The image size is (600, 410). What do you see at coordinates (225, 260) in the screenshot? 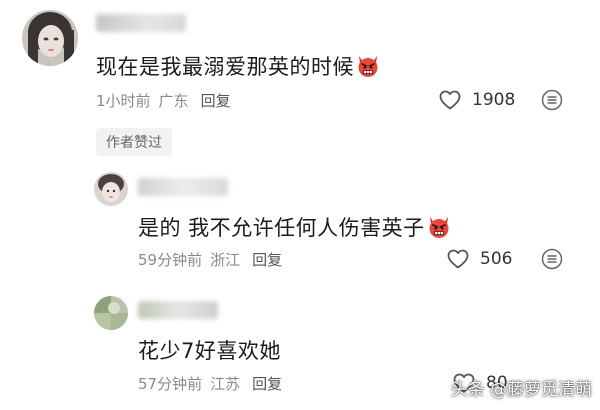
I see `comment-location: 浙江` at bounding box center [225, 260].